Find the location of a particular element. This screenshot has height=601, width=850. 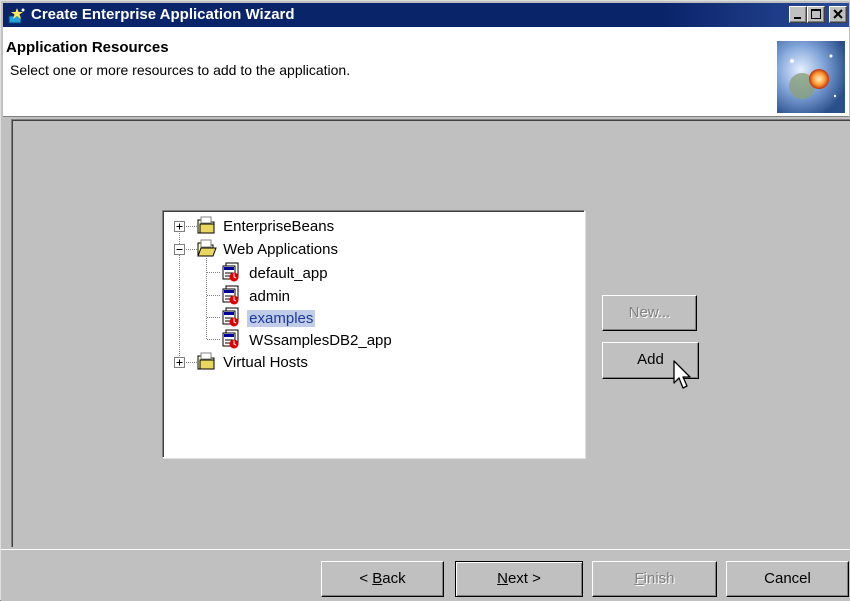

app-icon is located at coordinates (16, 16).